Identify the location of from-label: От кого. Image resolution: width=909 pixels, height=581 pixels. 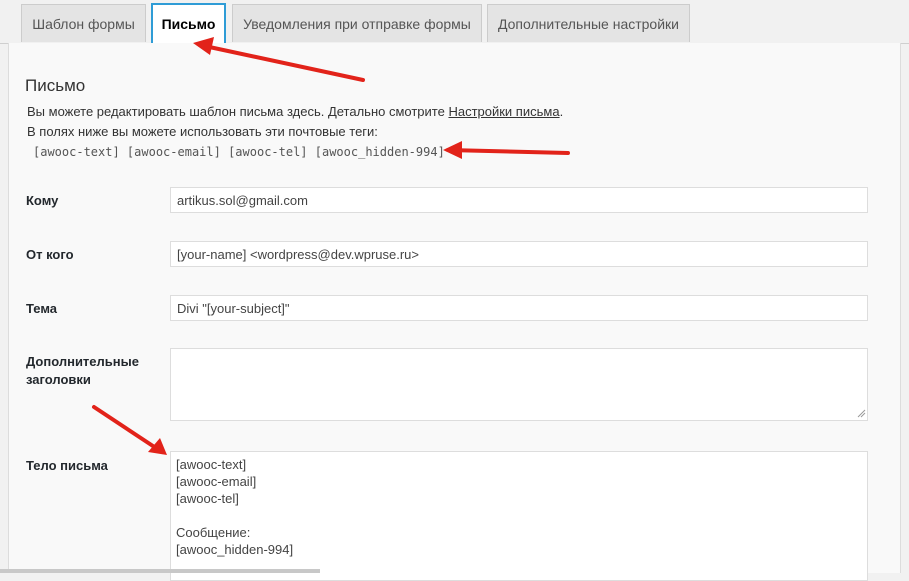
(50, 254).